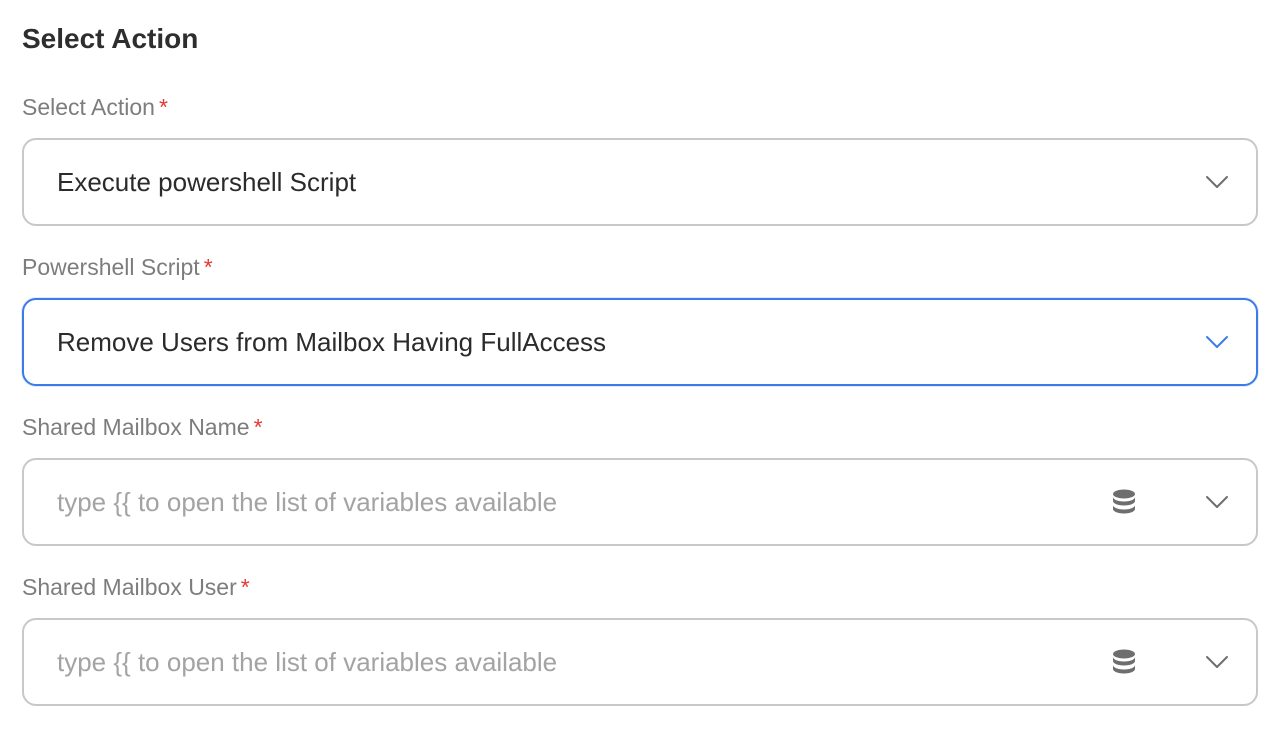 This screenshot has height=732, width=1276. What do you see at coordinates (583, 662) in the screenshot?
I see `shared-mailbox-user-input` at bounding box center [583, 662].